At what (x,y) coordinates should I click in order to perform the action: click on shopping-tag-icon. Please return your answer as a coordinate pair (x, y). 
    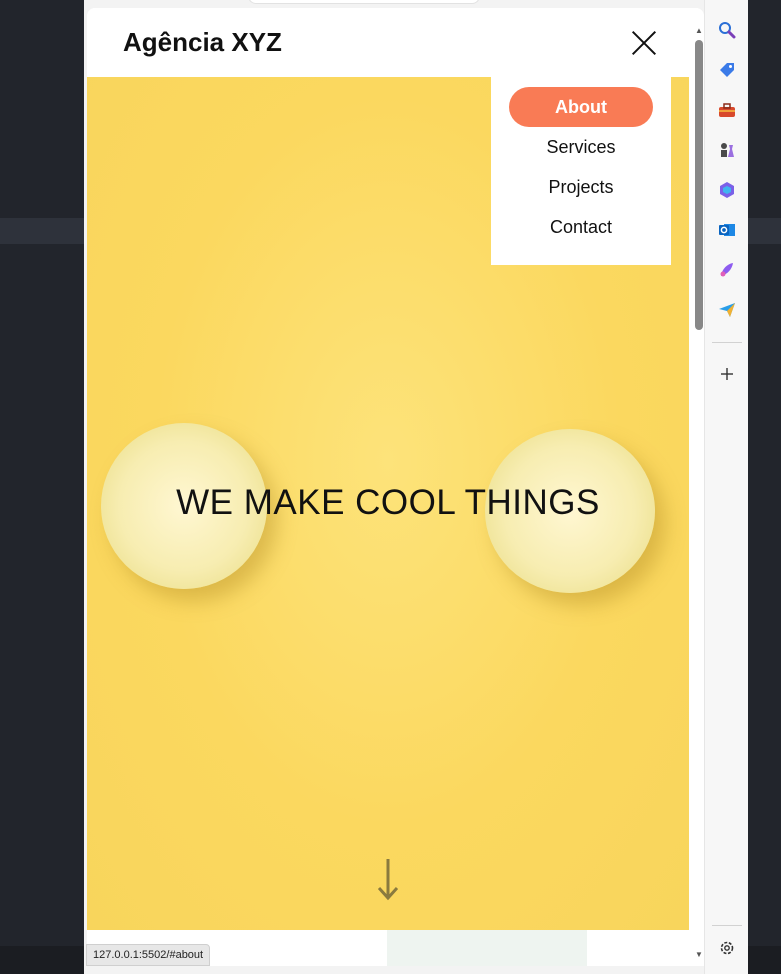
    Looking at the image, I should click on (727, 70).